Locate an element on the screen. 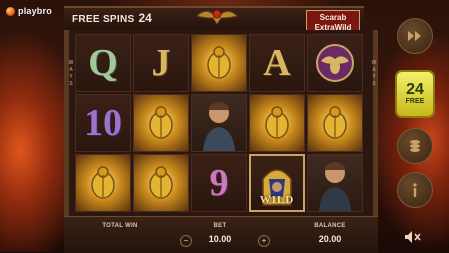 The width and height of the screenshot is (449, 253). reel-cell-scarab-emblem is located at coordinates (335, 63).